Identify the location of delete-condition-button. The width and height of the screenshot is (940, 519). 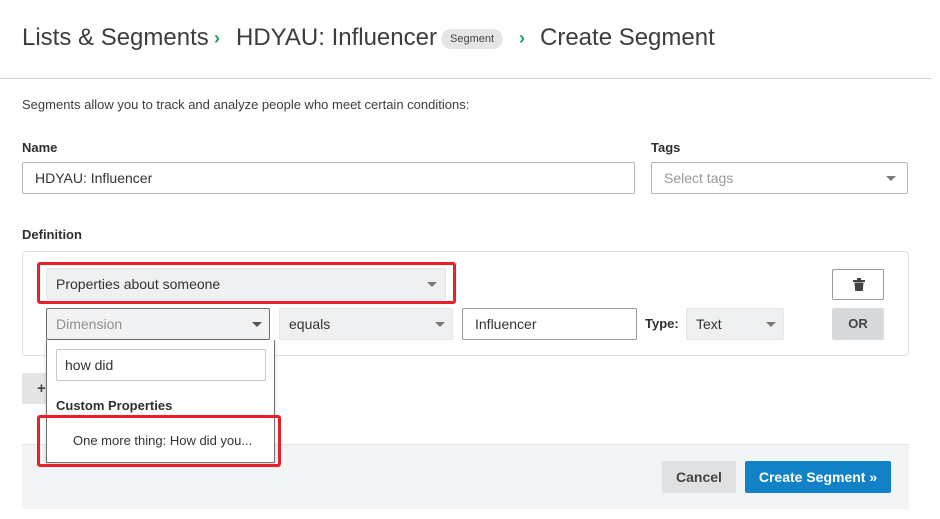
(858, 284).